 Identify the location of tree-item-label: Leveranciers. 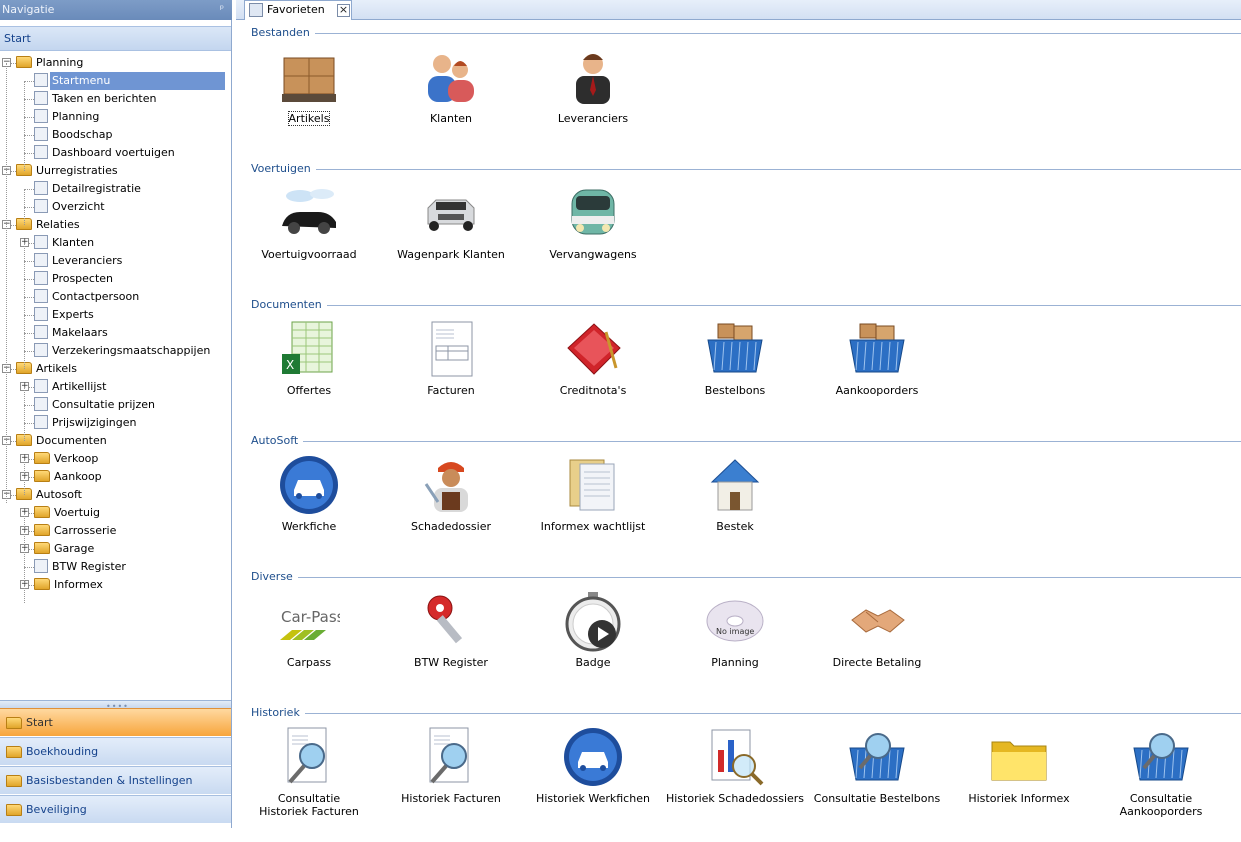
(87, 260).